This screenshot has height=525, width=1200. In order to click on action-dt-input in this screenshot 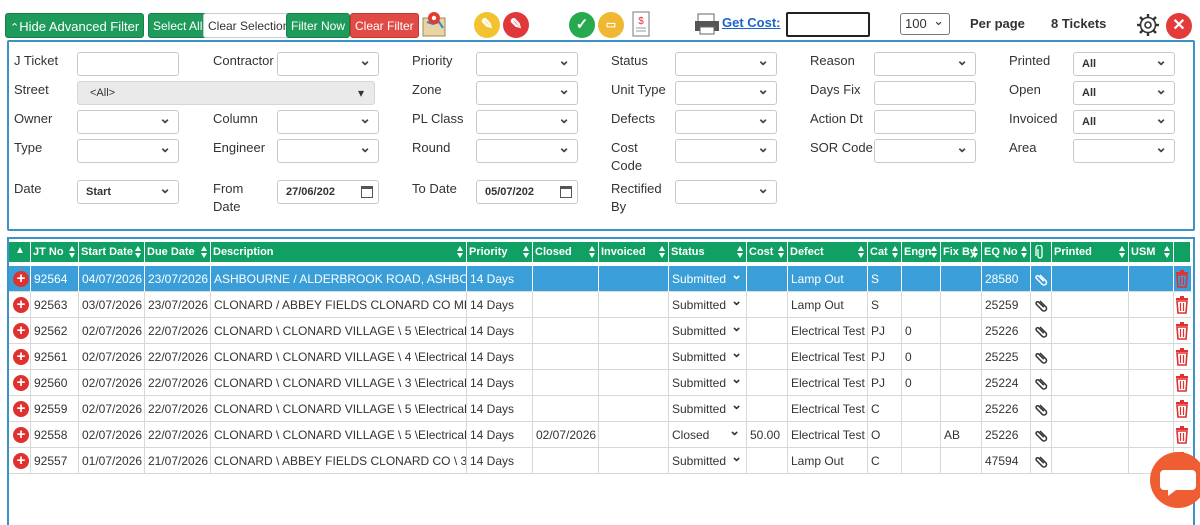, I will do `click(925, 122)`.